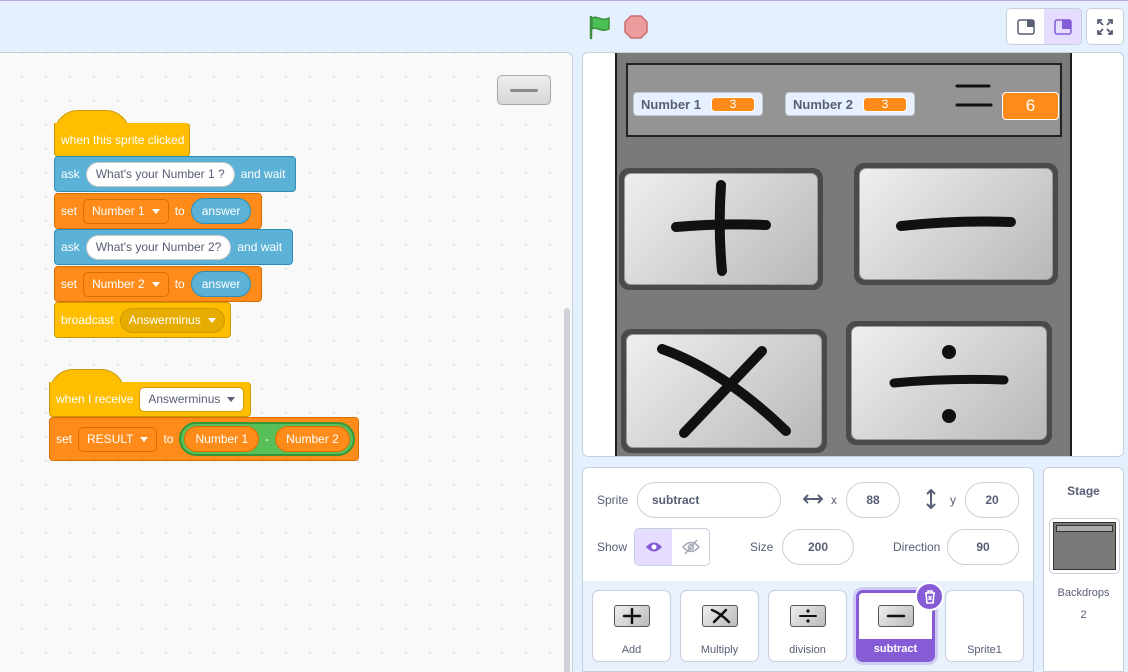 The height and width of the screenshot is (672, 1128). I want to click on sprite-tile-division: division, so click(807, 626).